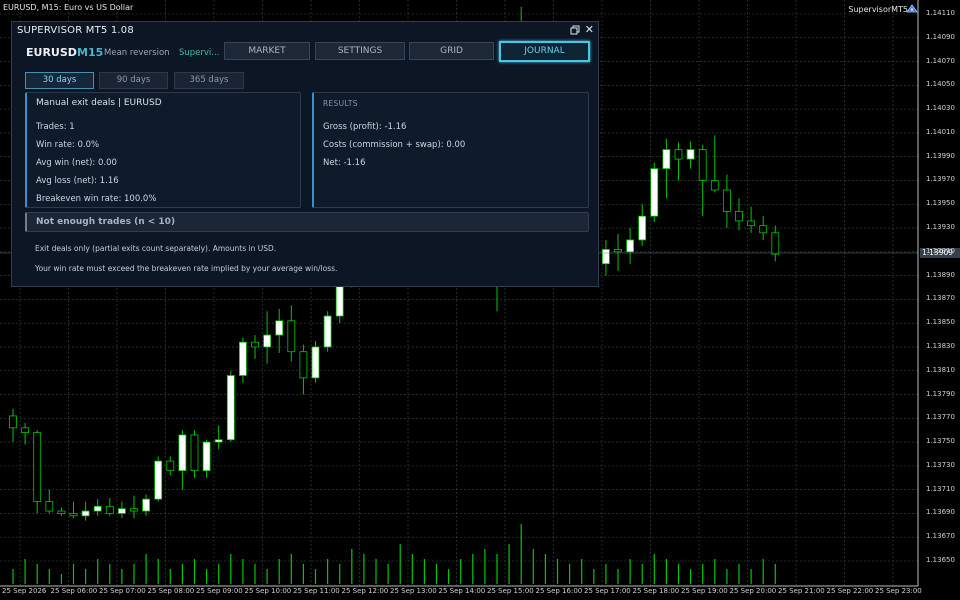 The image size is (960, 600). Describe the element at coordinates (878, 9) in the screenshot. I see `expert-advisor-name: SupervisorMT5` at that location.